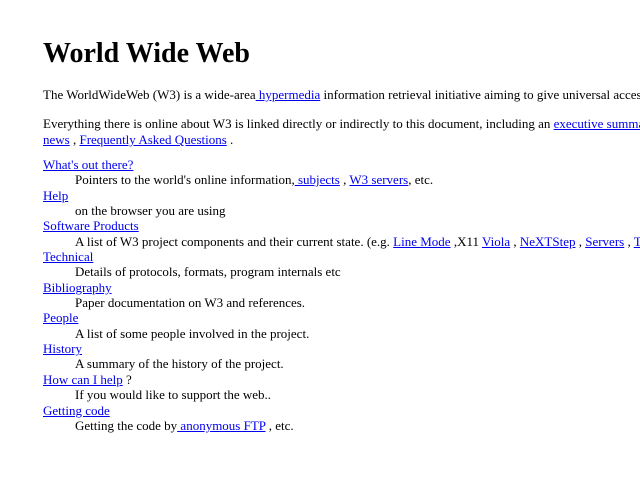  I want to click on line-mode-link: Line Mode, so click(421, 241).